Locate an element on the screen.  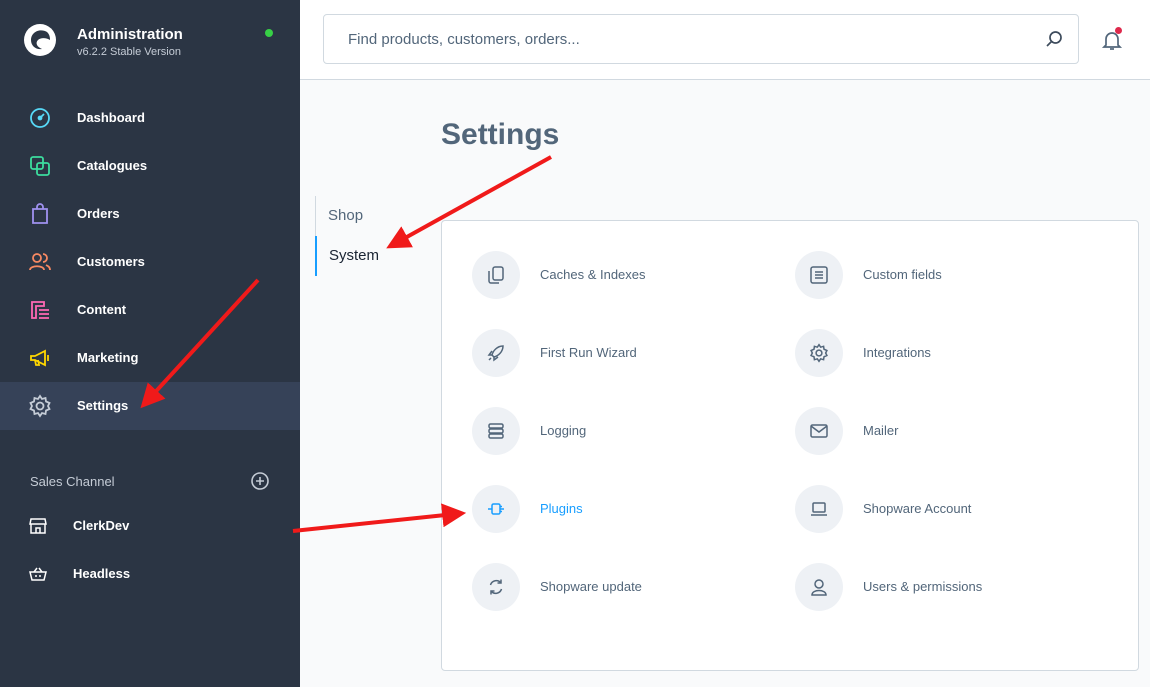
brand-version: v6.2.2 Stable Version is located at coordinates (129, 52).